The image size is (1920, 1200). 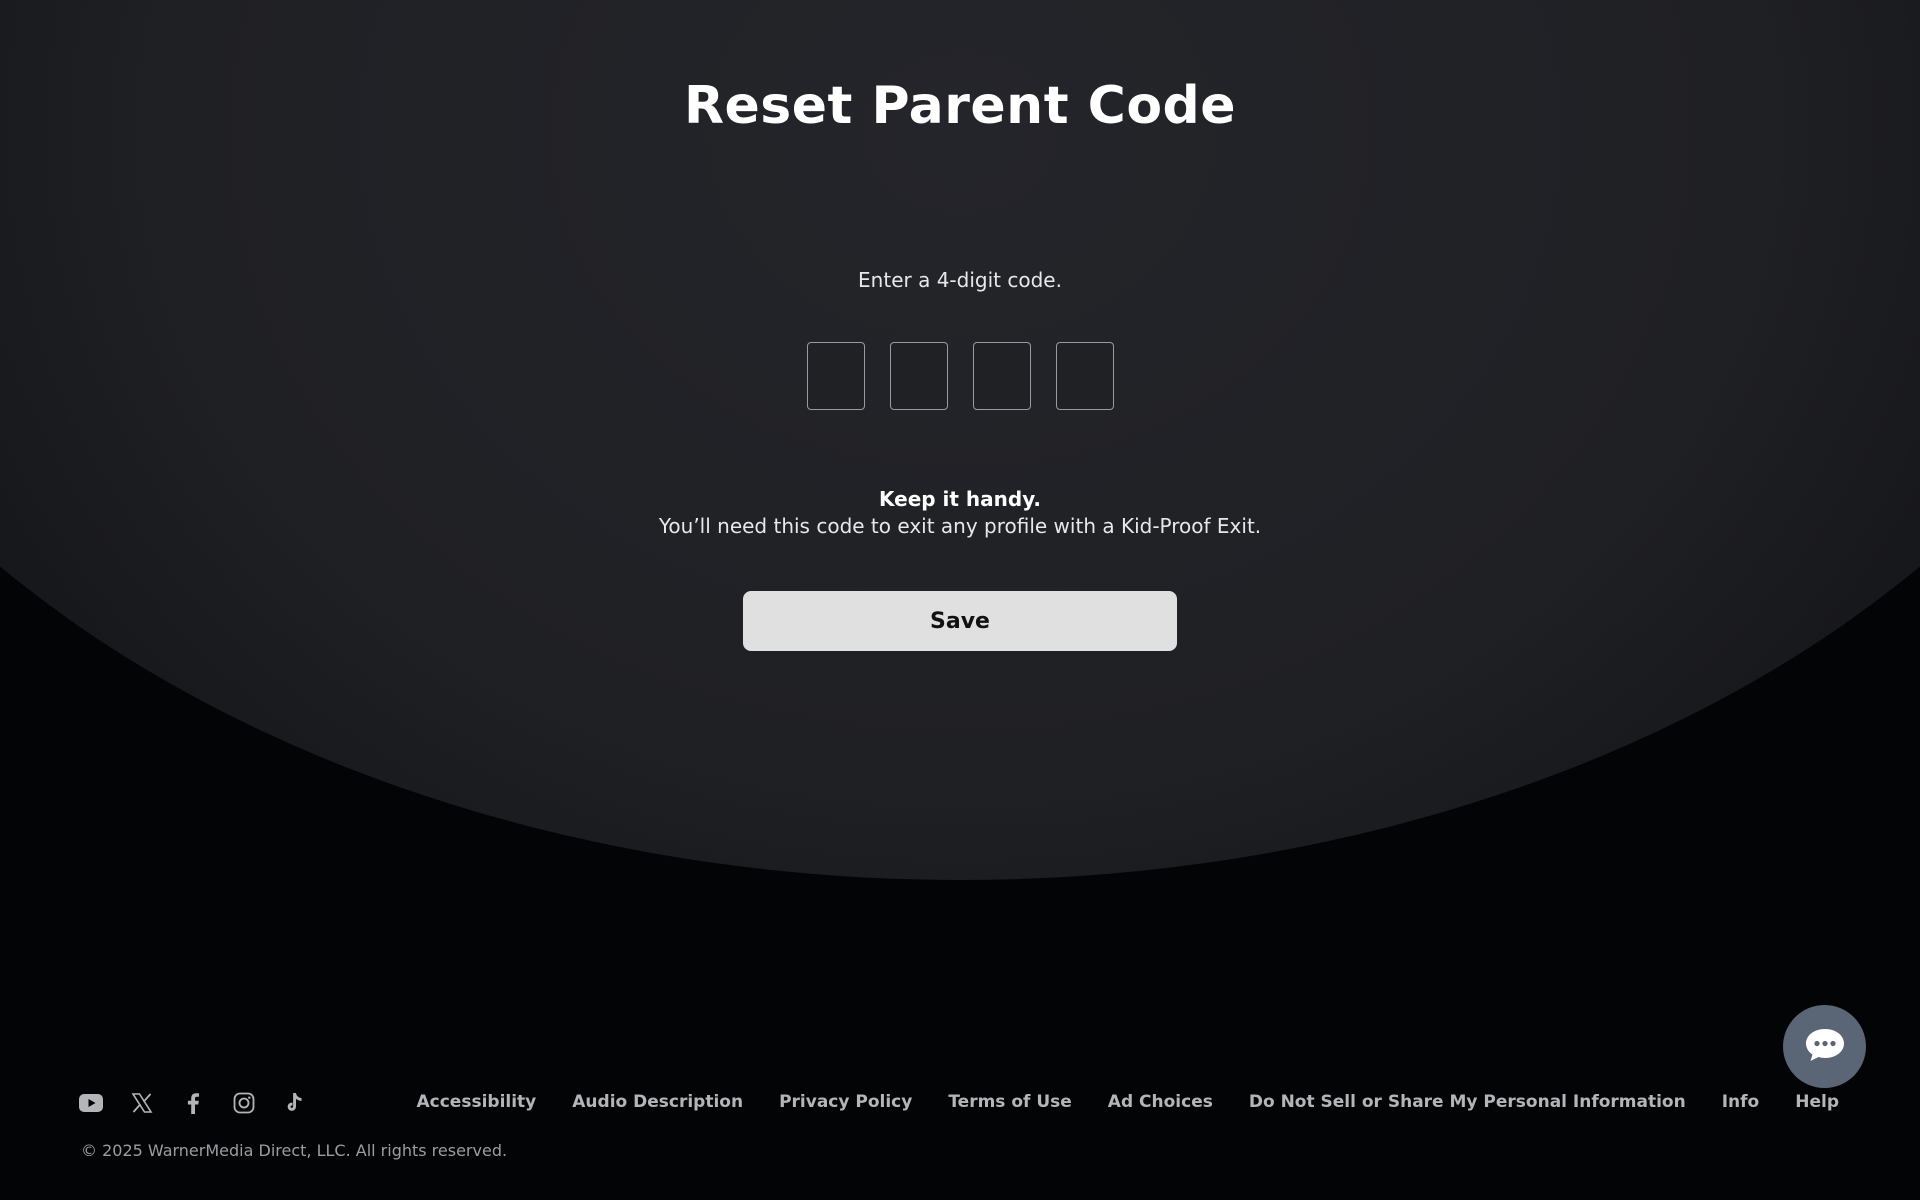 What do you see at coordinates (960, 621) in the screenshot?
I see `save-button: Save` at bounding box center [960, 621].